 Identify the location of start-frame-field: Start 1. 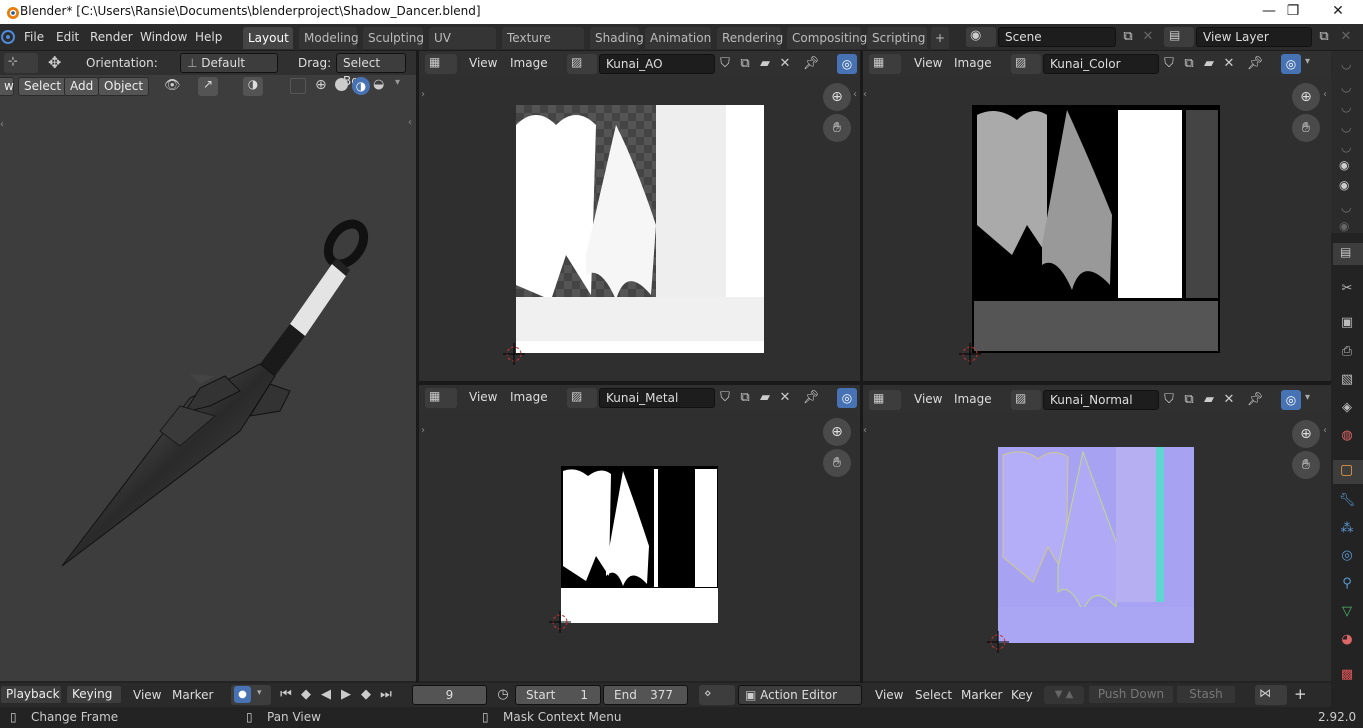
(558, 695).